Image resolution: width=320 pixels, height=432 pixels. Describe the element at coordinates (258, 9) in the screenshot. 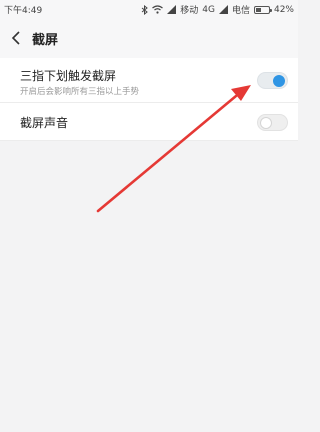

I see `battery-fill` at that location.